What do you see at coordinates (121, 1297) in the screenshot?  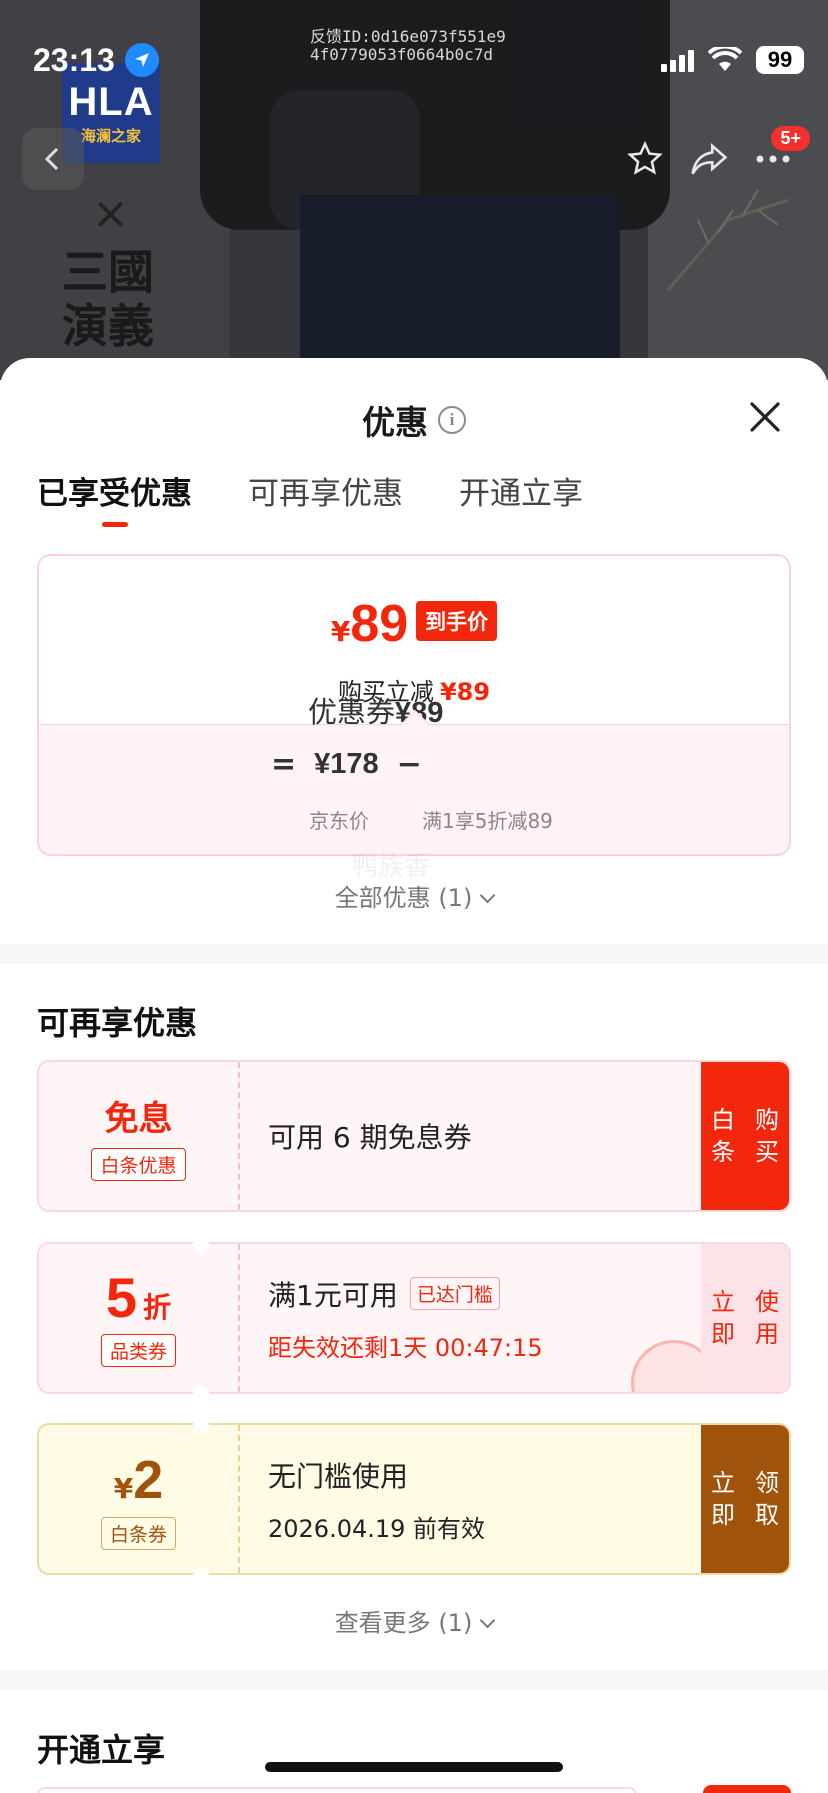 I see `discount-number: 5` at bounding box center [121, 1297].